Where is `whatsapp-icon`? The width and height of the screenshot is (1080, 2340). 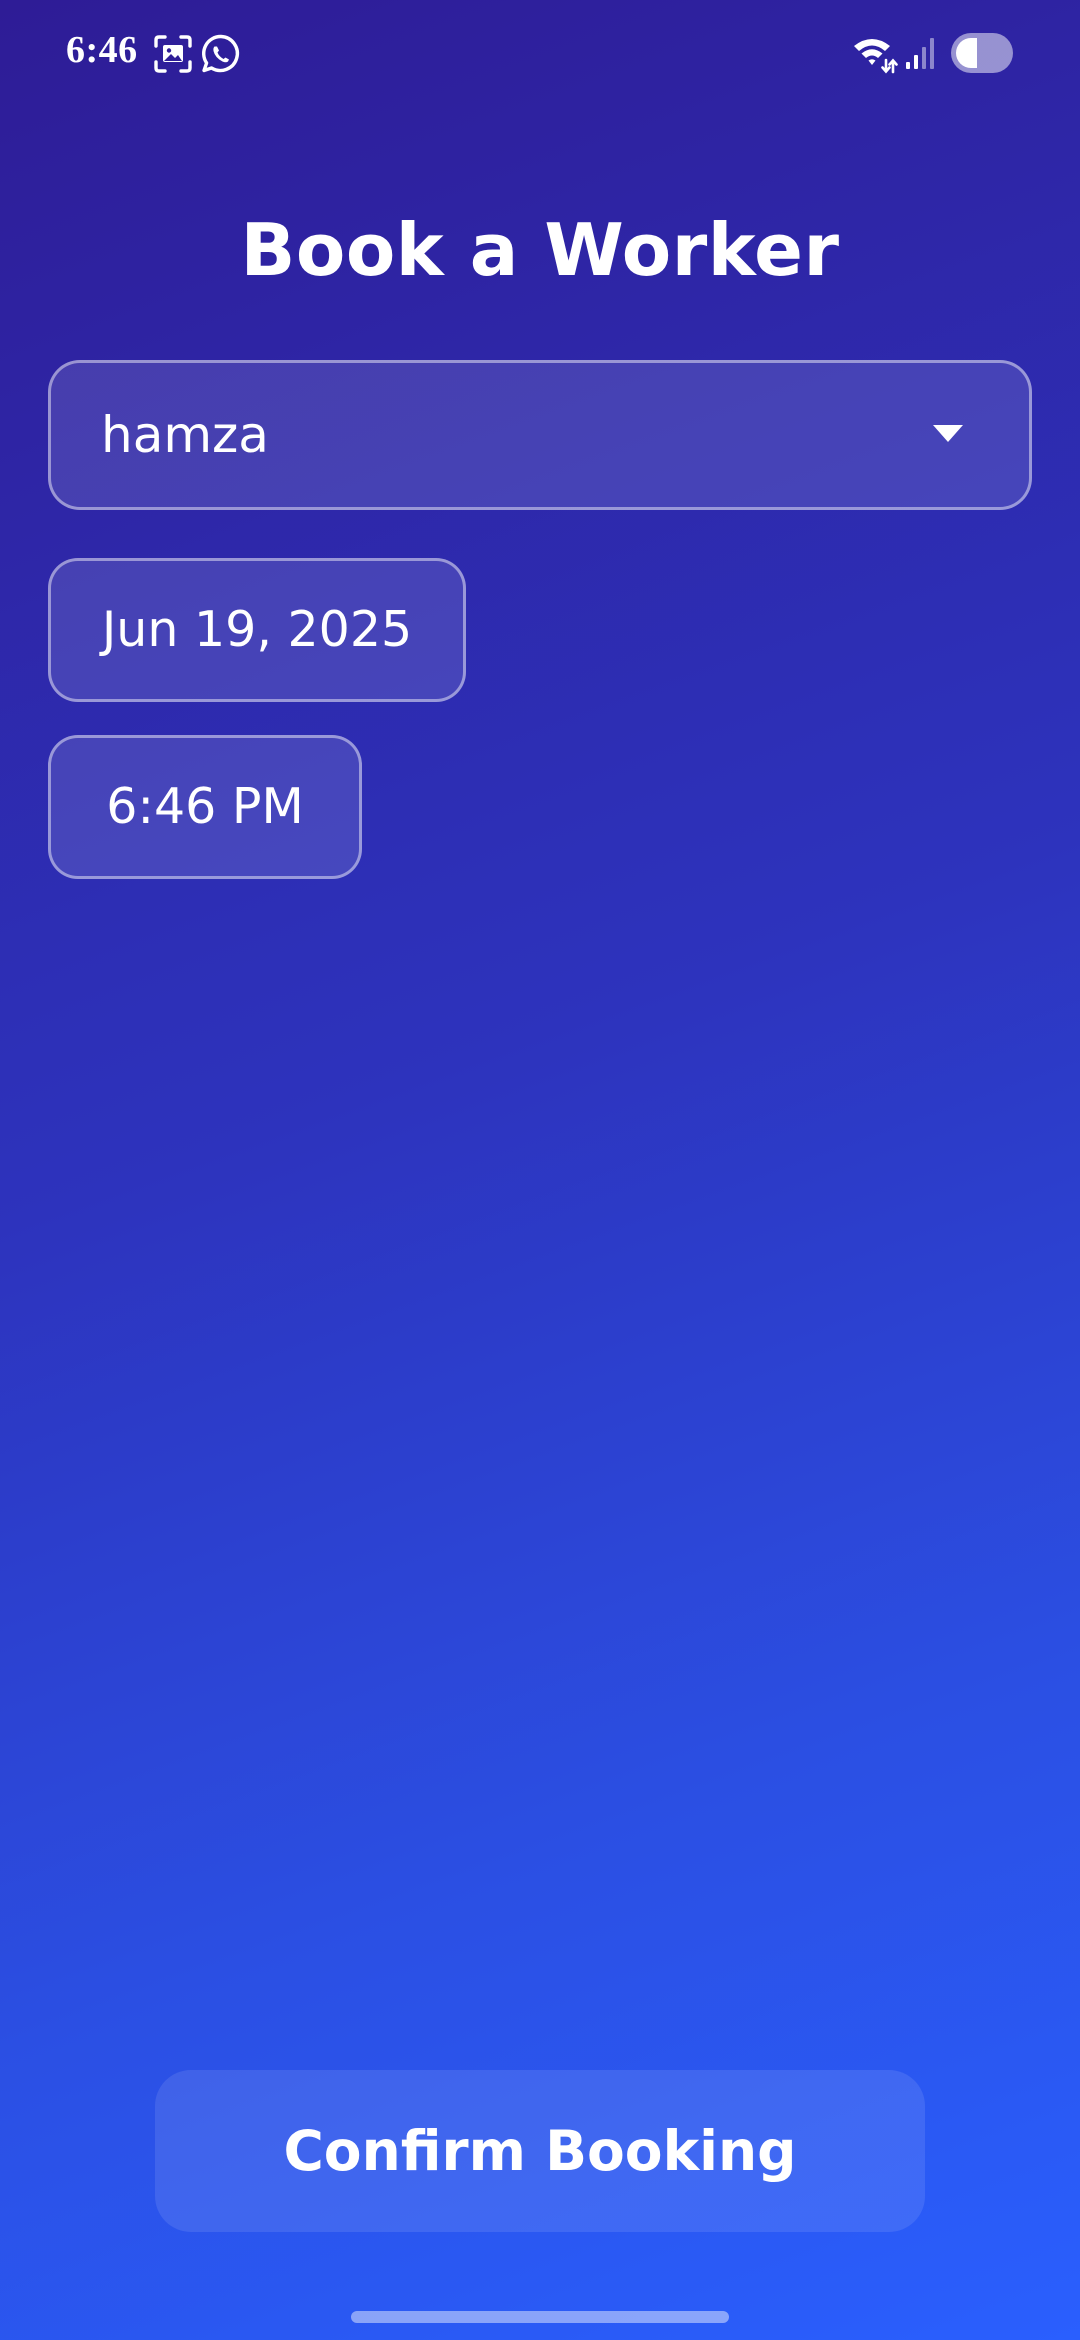 whatsapp-icon is located at coordinates (221, 53).